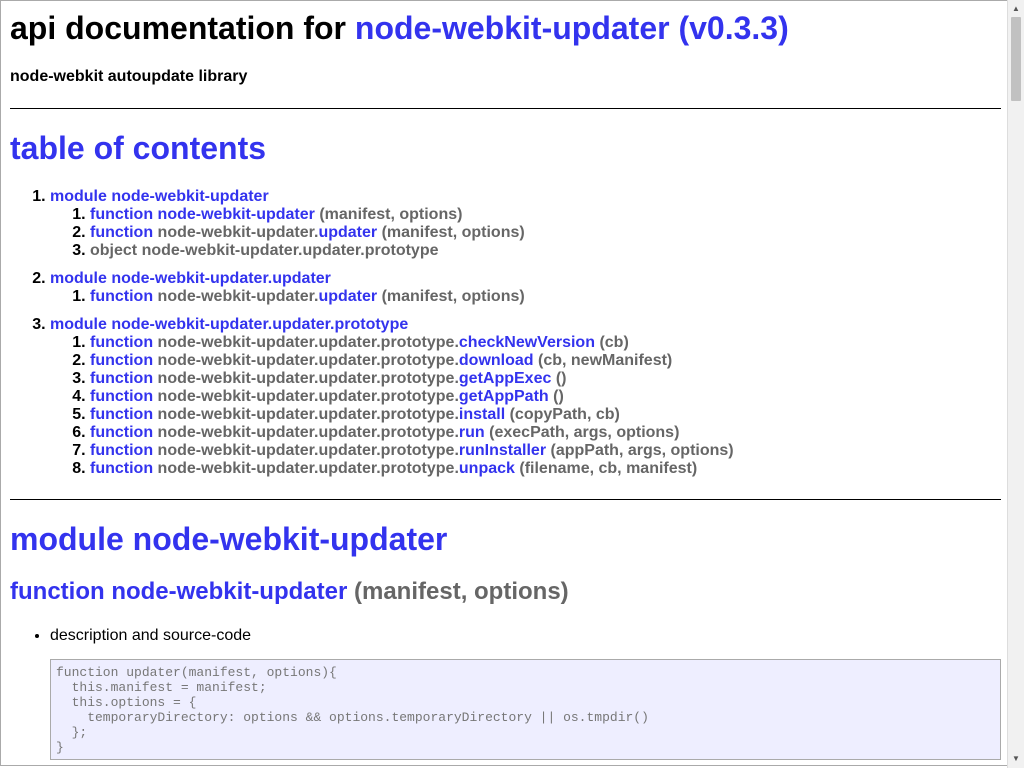 This screenshot has height=768, width=1024. What do you see at coordinates (190, 278) in the screenshot?
I see `toc-module-link: module node-webkit-updater.updater` at bounding box center [190, 278].